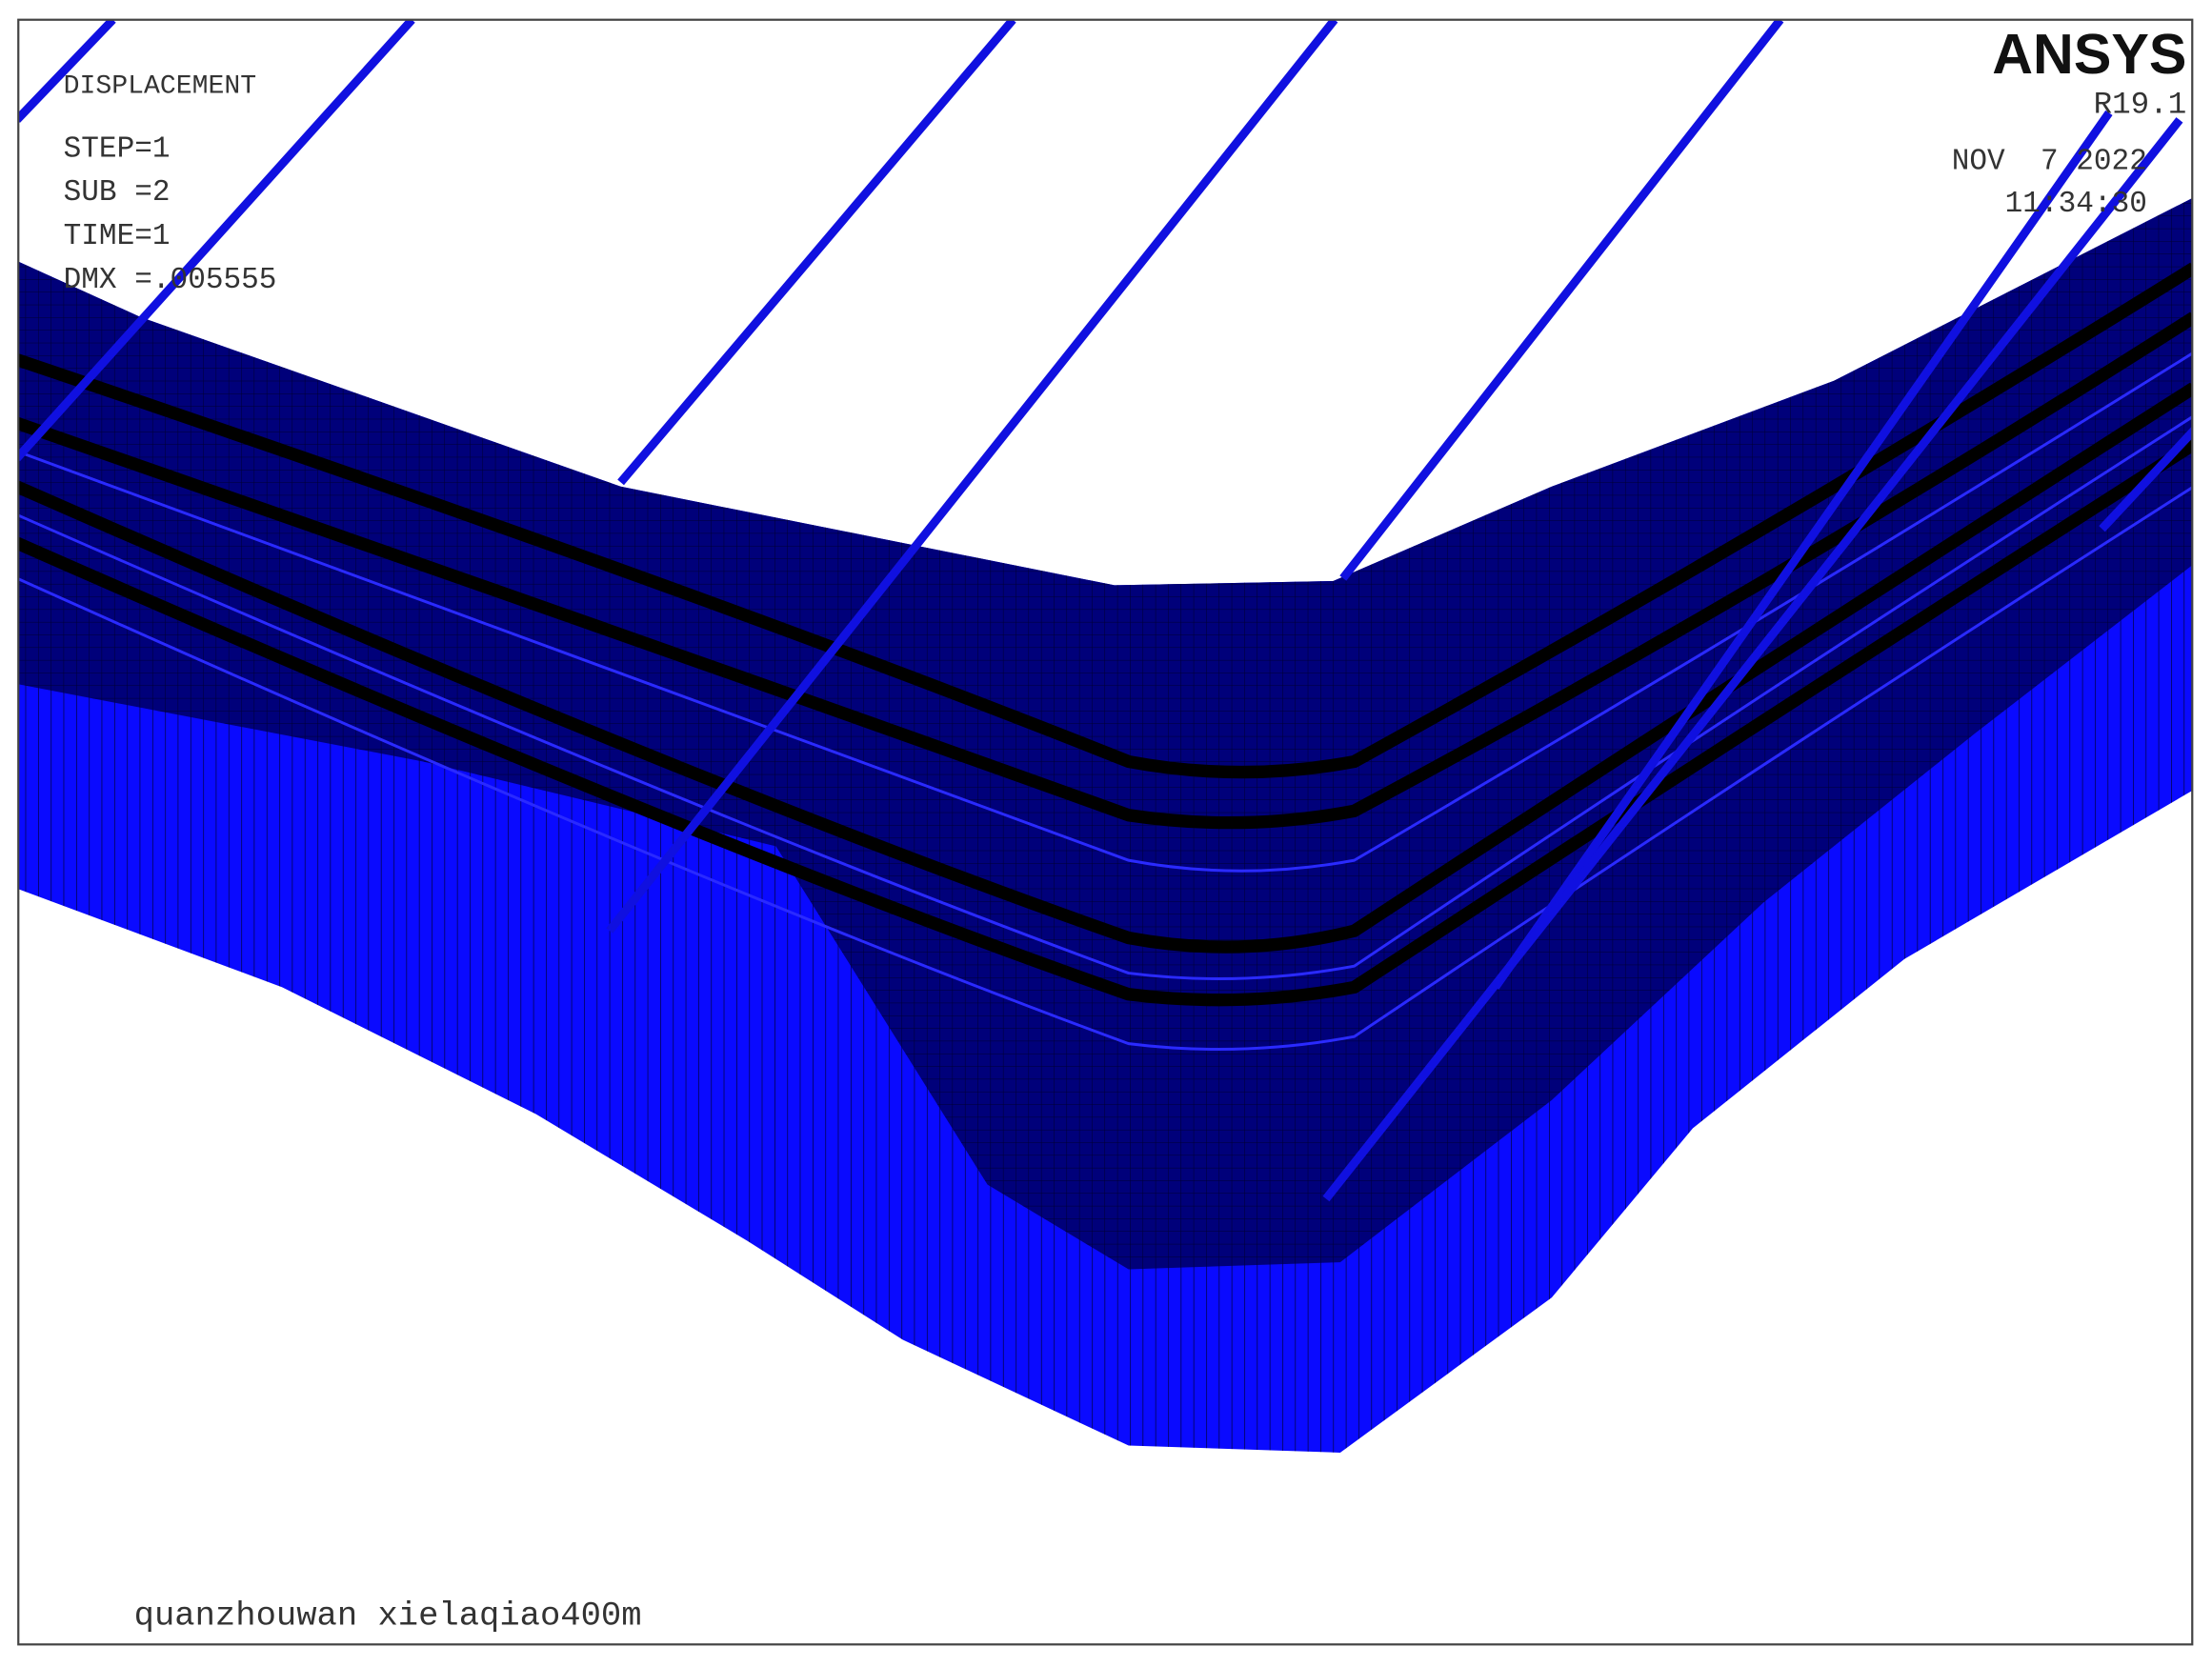  Describe the element at coordinates (160, 87) in the screenshot. I see `result-type-label: DISPLACEMENT` at that location.